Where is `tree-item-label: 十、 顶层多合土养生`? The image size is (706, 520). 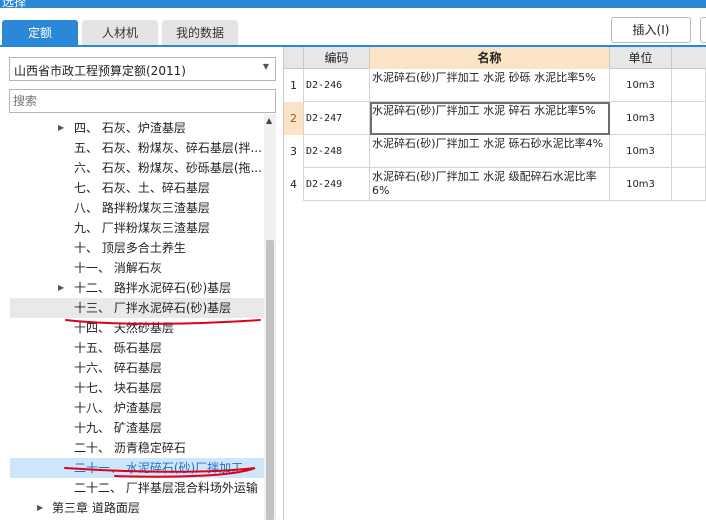
tree-item-label: 十、 顶层多合土养生 is located at coordinates (130, 248).